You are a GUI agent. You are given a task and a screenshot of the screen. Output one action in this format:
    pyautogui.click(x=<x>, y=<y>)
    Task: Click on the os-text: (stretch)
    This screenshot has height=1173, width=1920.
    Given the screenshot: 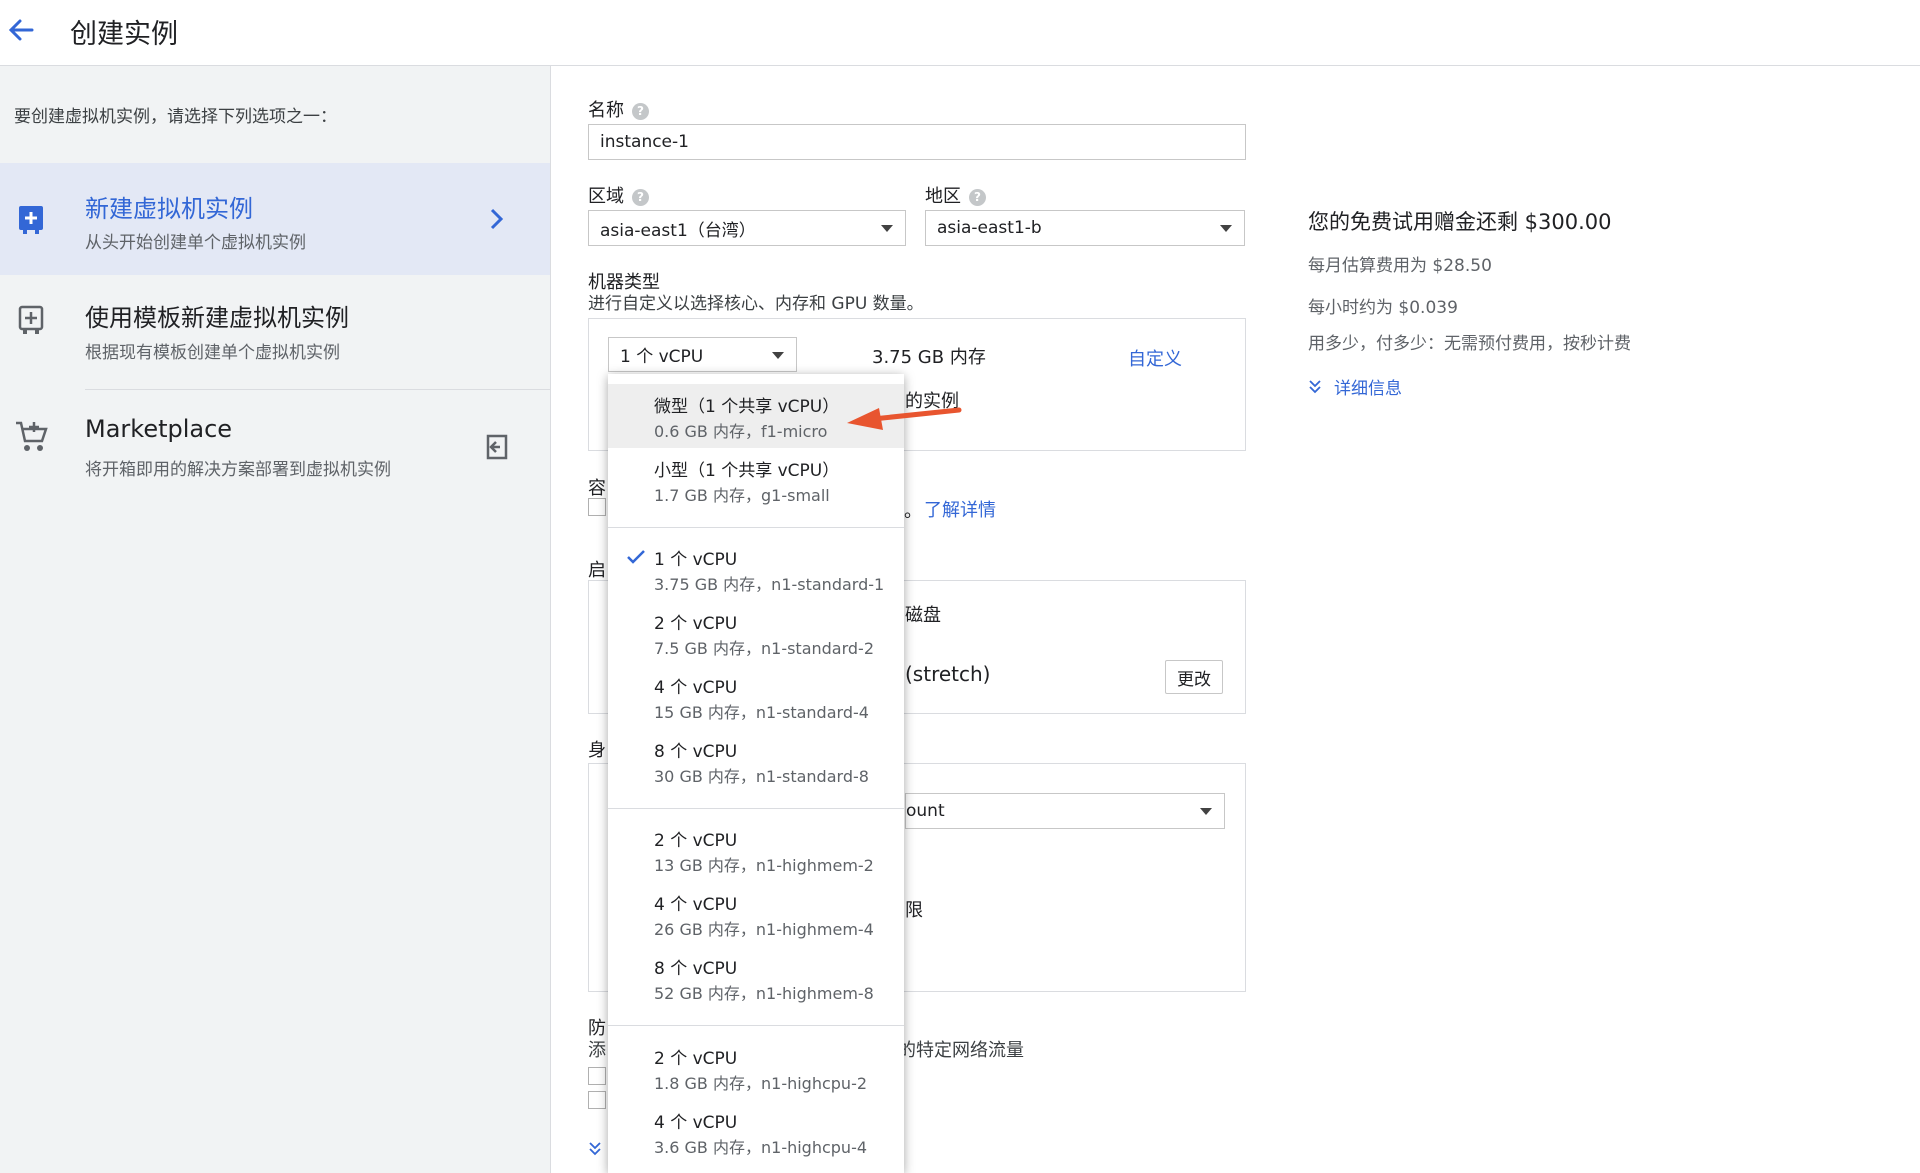 What is the action you would take?
    pyautogui.click(x=948, y=674)
    